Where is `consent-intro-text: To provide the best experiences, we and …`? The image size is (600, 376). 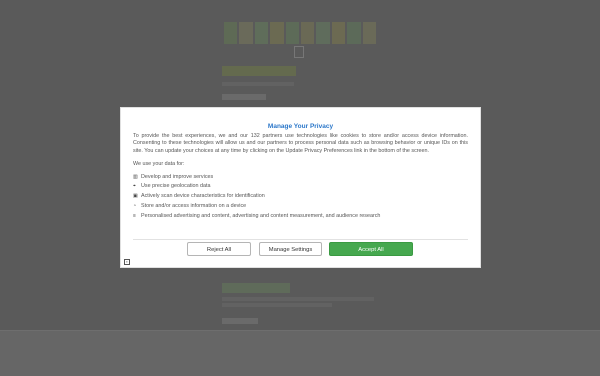
consent-intro-text: To provide the best experiences, we and … is located at coordinates (300, 143).